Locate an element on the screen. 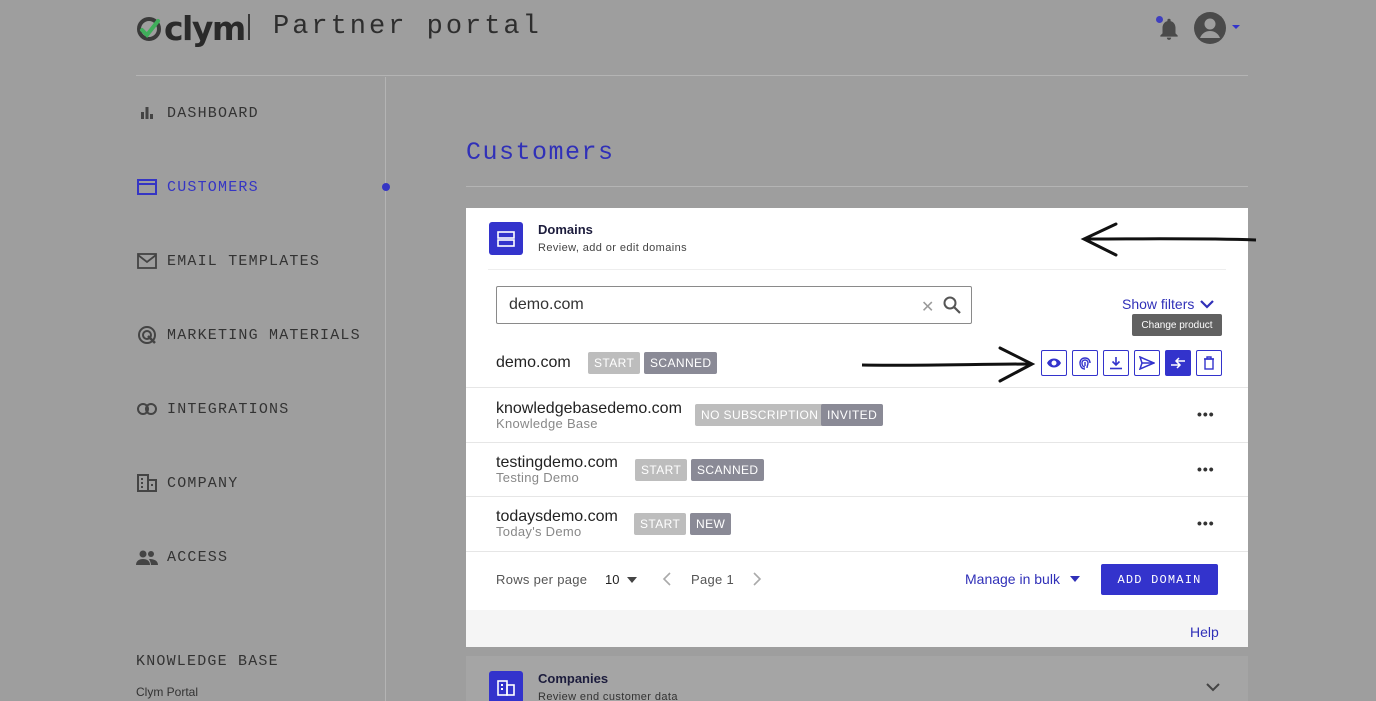 The image size is (1376, 701). add-domain-button: ADD DOMAIN is located at coordinates (1159, 579).